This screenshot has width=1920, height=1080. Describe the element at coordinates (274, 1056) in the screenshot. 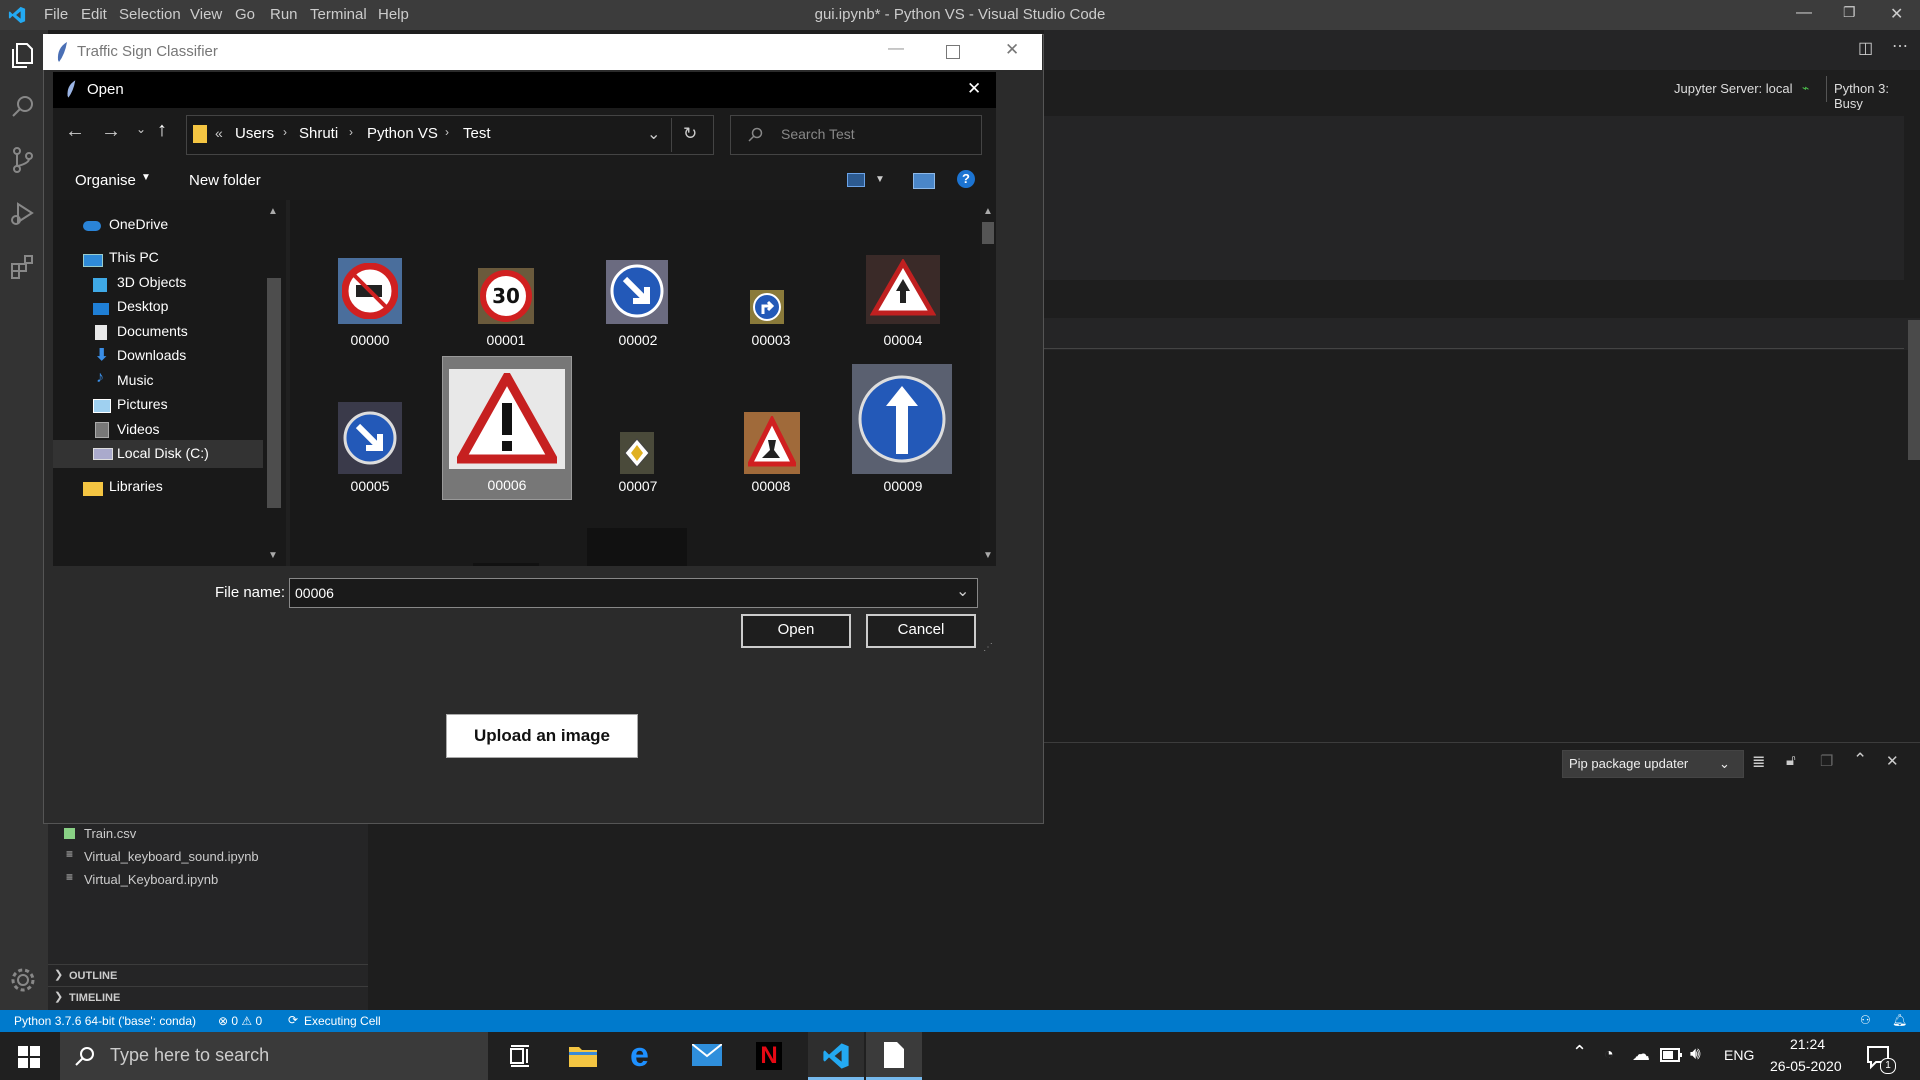

I see `taskbar-search-box: Type here to search` at that location.